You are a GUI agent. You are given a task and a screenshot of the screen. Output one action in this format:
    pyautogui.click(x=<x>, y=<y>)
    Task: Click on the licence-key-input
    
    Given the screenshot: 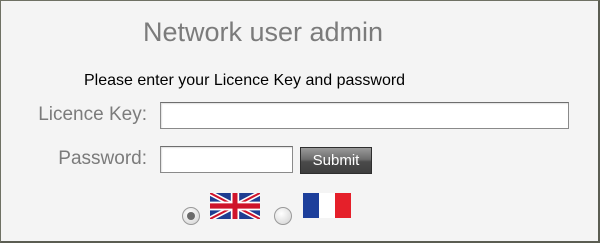 What is the action you would take?
    pyautogui.click(x=364, y=115)
    